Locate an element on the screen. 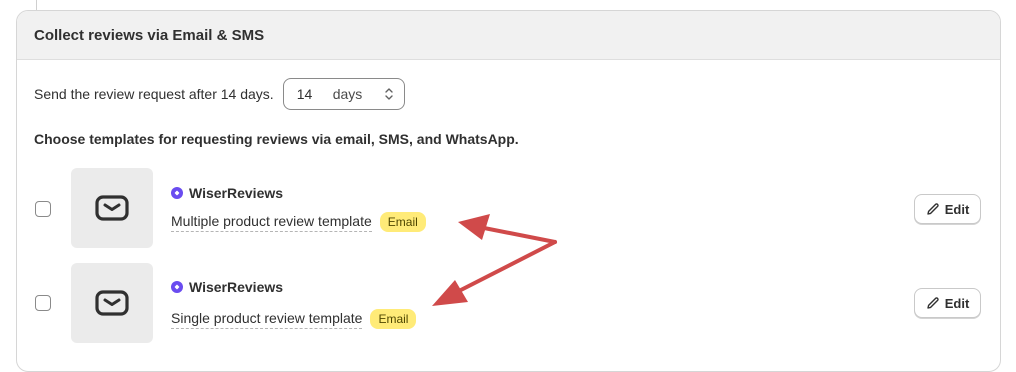 This screenshot has height=372, width=1016. days-unit: days is located at coordinates (347, 94).